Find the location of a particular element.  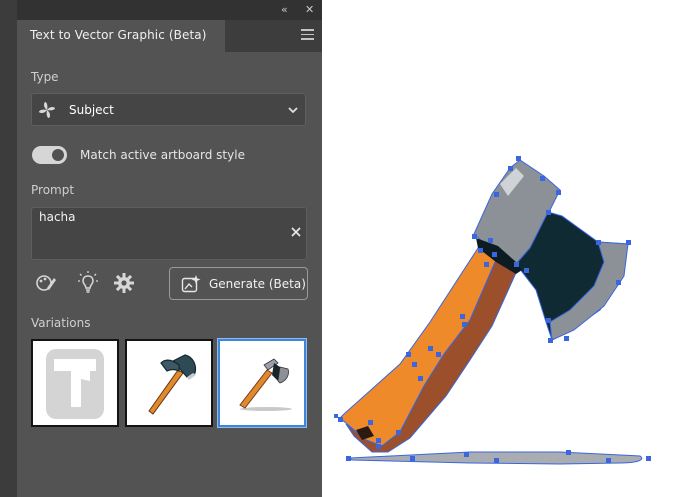

collapse-panel-button: « is located at coordinates (284, 10).